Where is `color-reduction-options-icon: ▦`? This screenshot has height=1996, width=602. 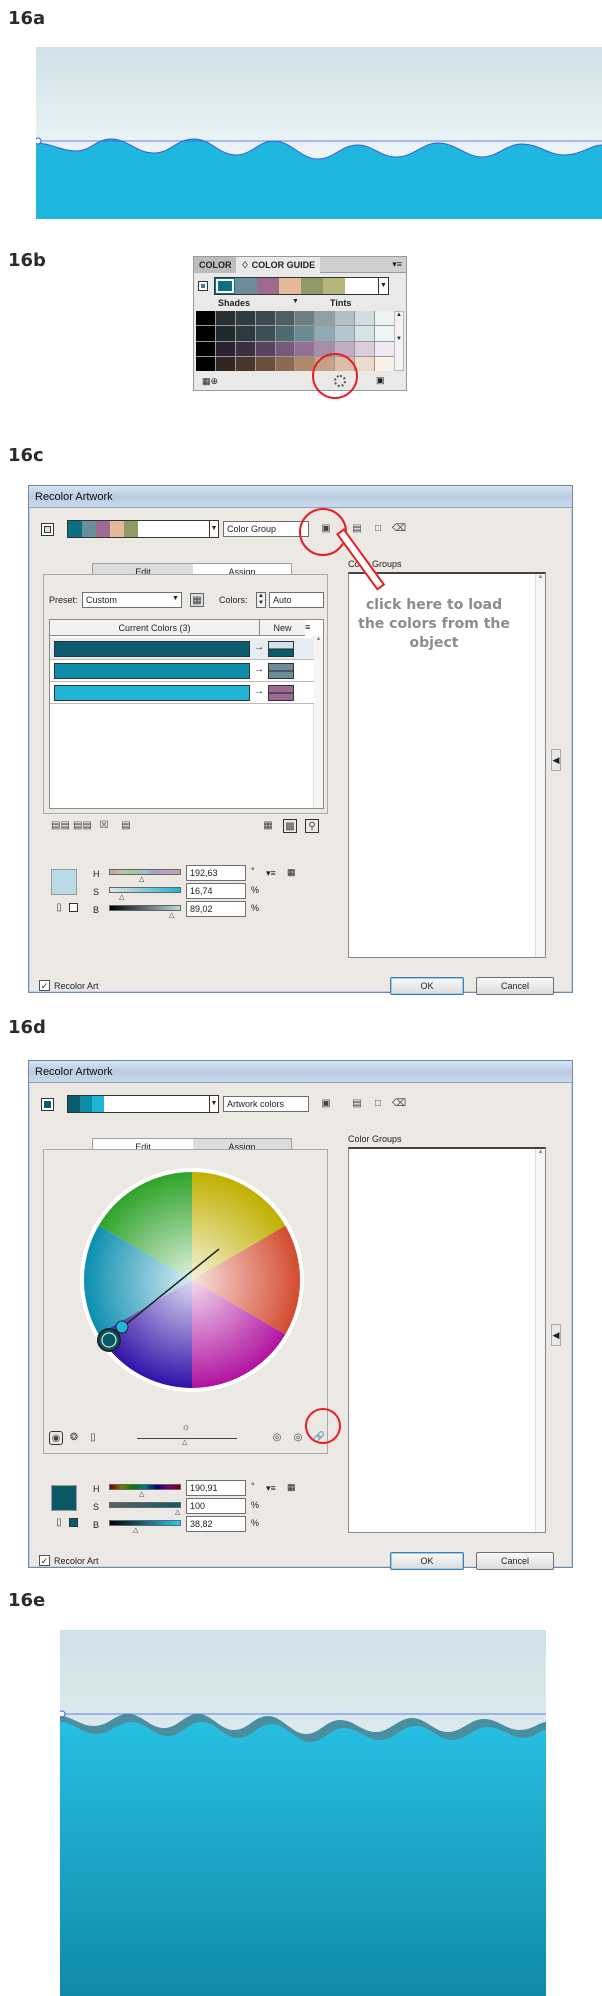 color-reduction-options-icon: ▦ is located at coordinates (197, 600).